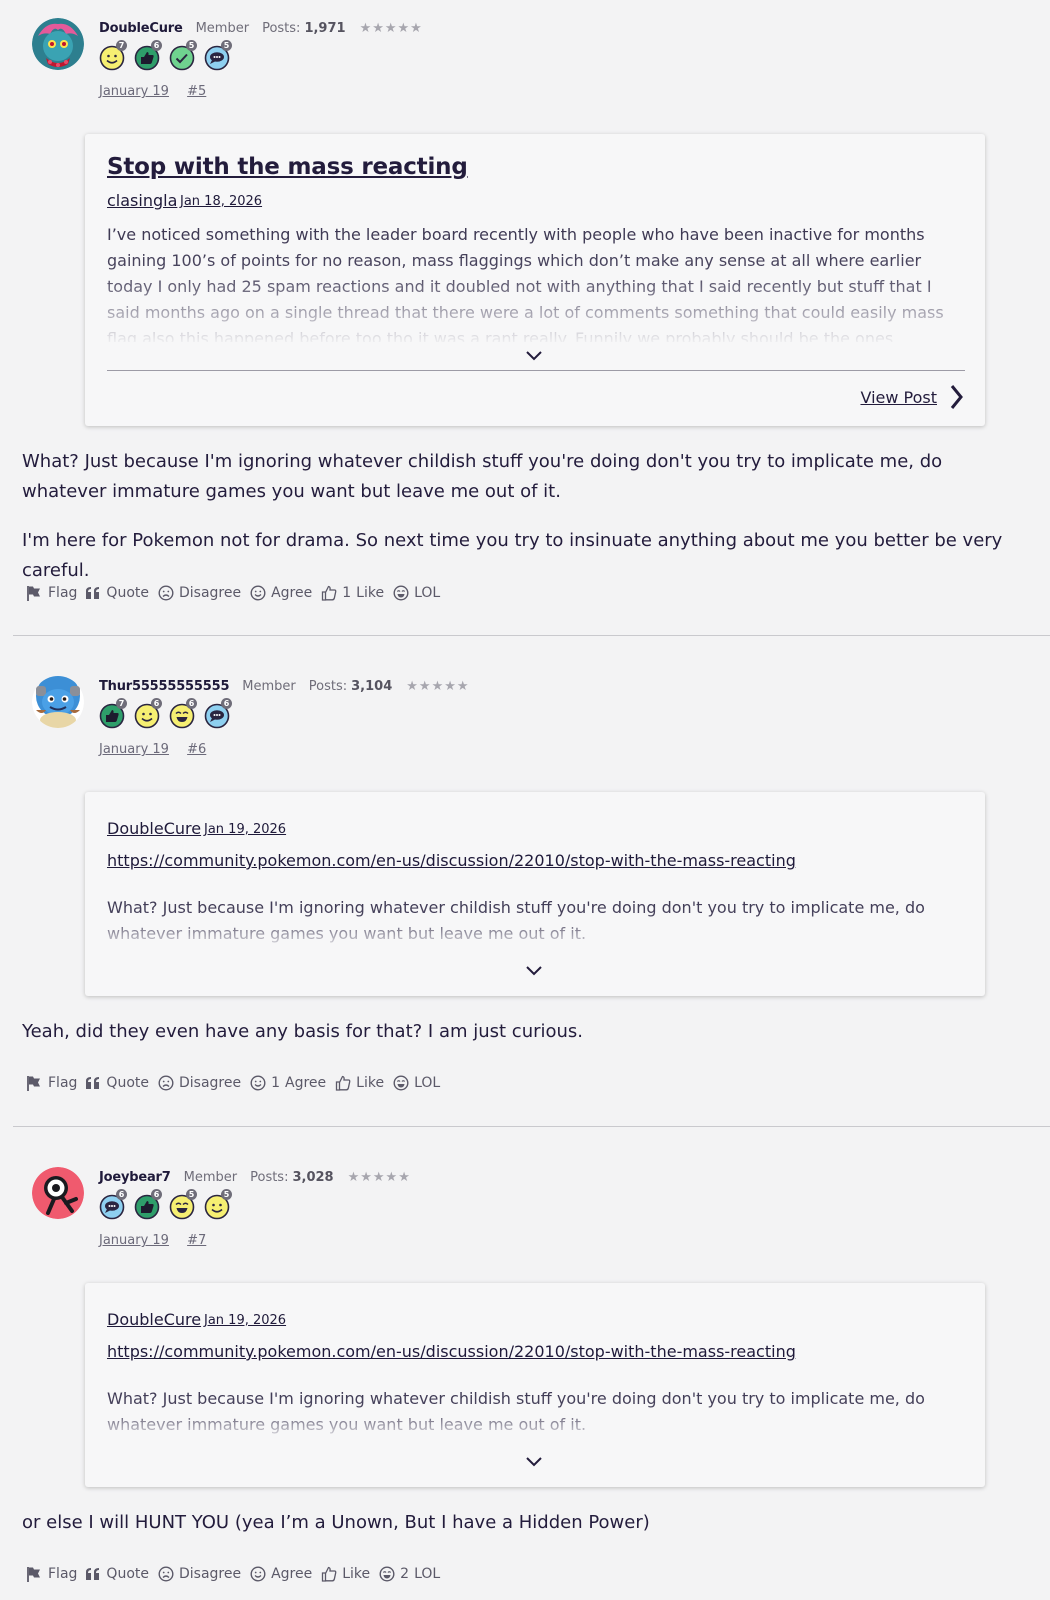  Describe the element at coordinates (113, 55) in the screenshot. I see `smile-badge-icon: 7` at that location.